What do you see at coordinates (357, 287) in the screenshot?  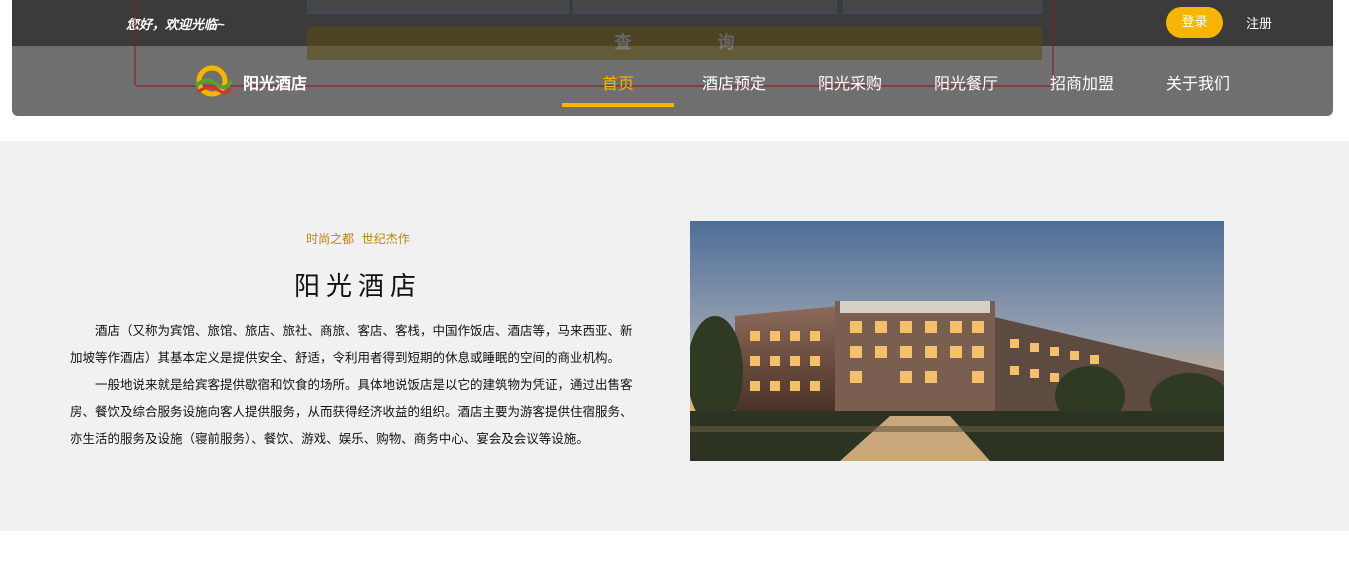 I see `intro-title: 阳光酒店` at bounding box center [357, 287].